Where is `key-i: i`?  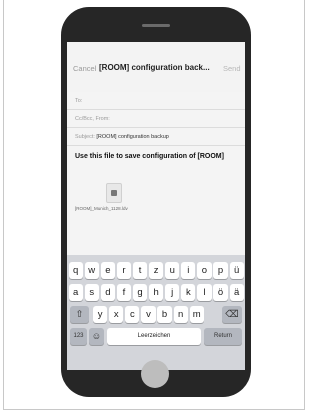 key-i: i is located at coordinates (188, 270).